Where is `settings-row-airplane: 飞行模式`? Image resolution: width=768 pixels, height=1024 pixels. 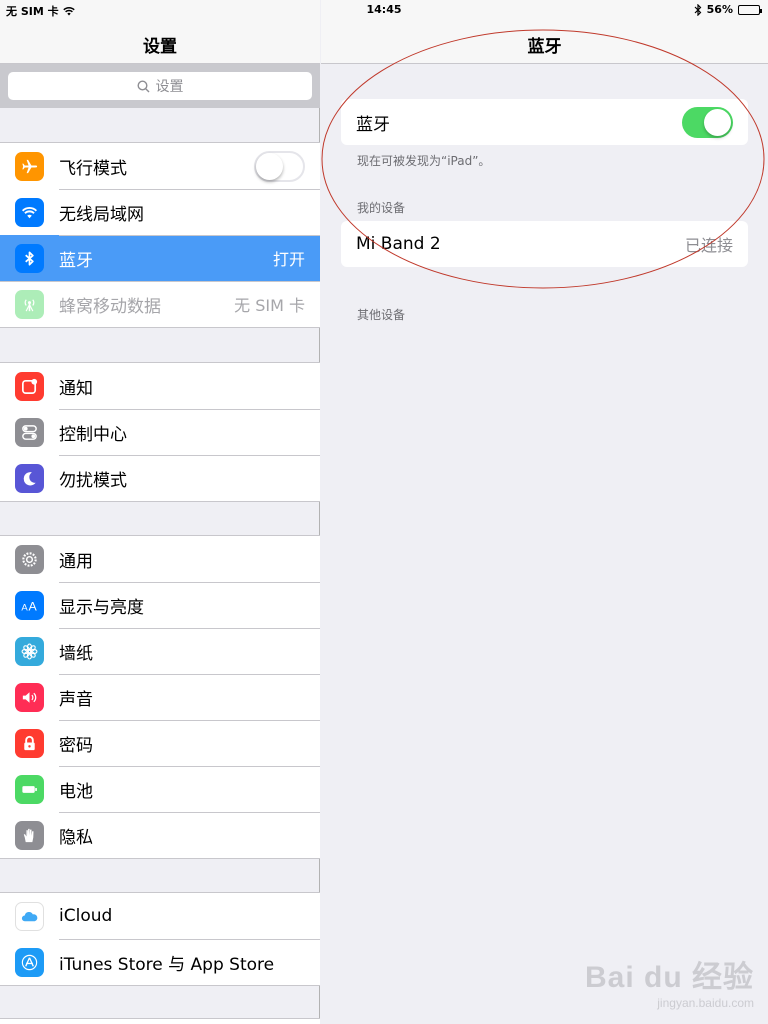
settings-row-airplane: 飞行模式 is located at coordinates (160, 166).